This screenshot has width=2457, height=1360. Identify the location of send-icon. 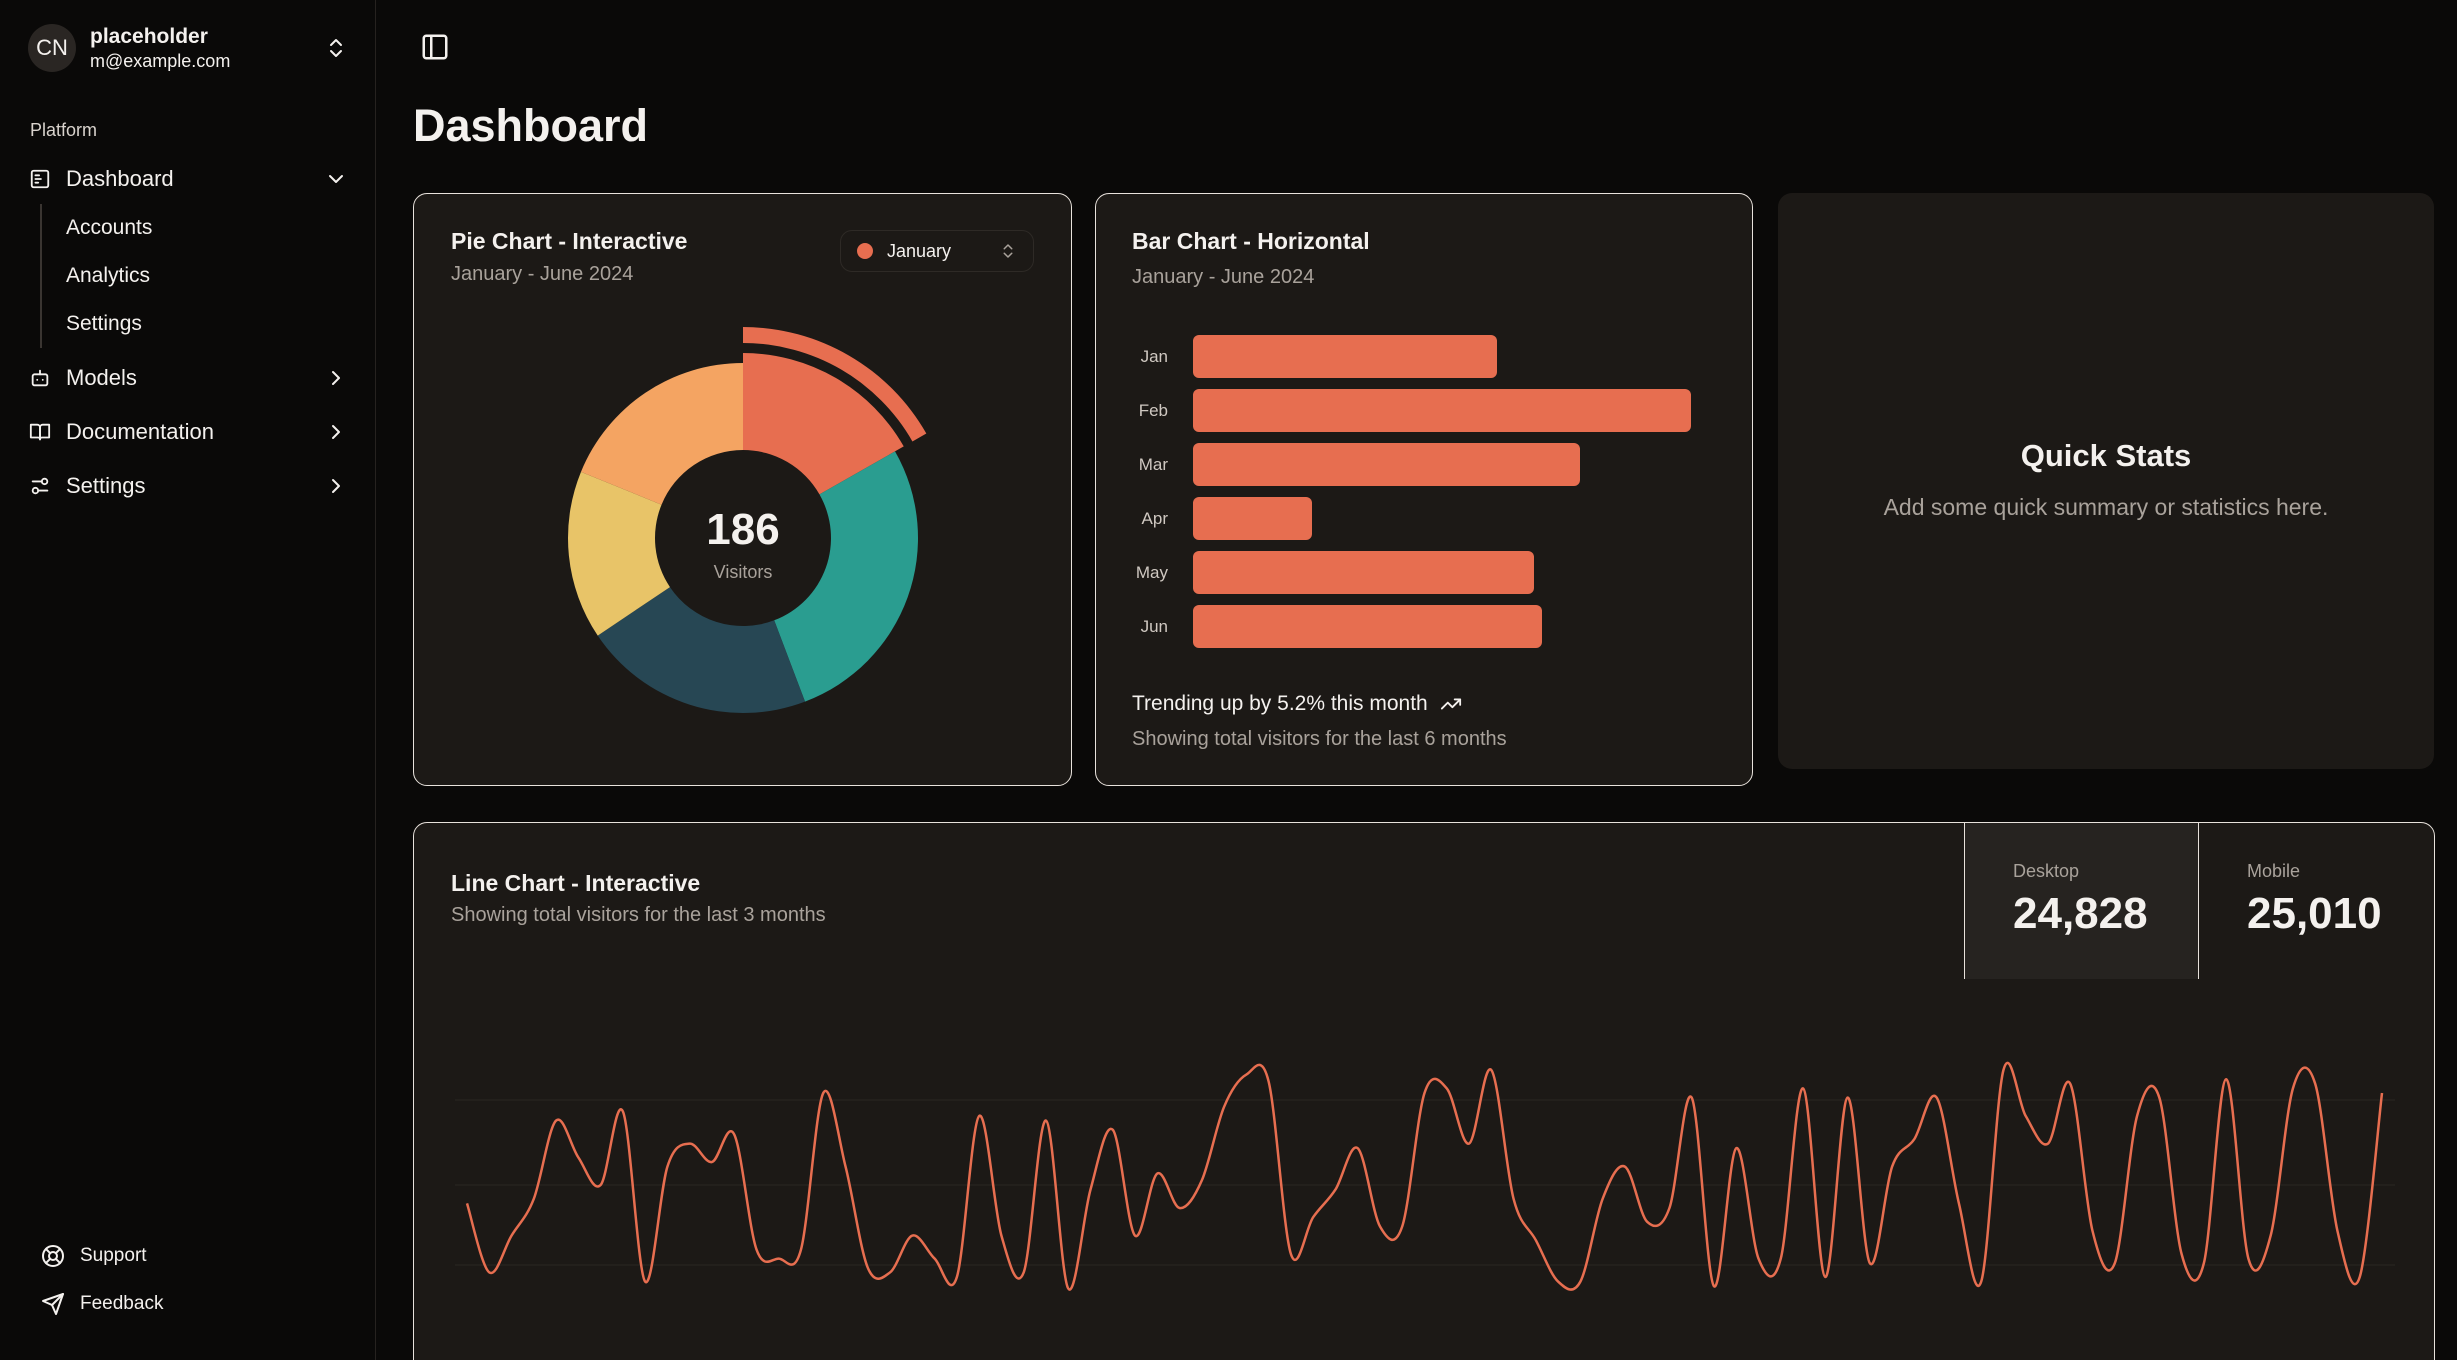
(53, 1304).